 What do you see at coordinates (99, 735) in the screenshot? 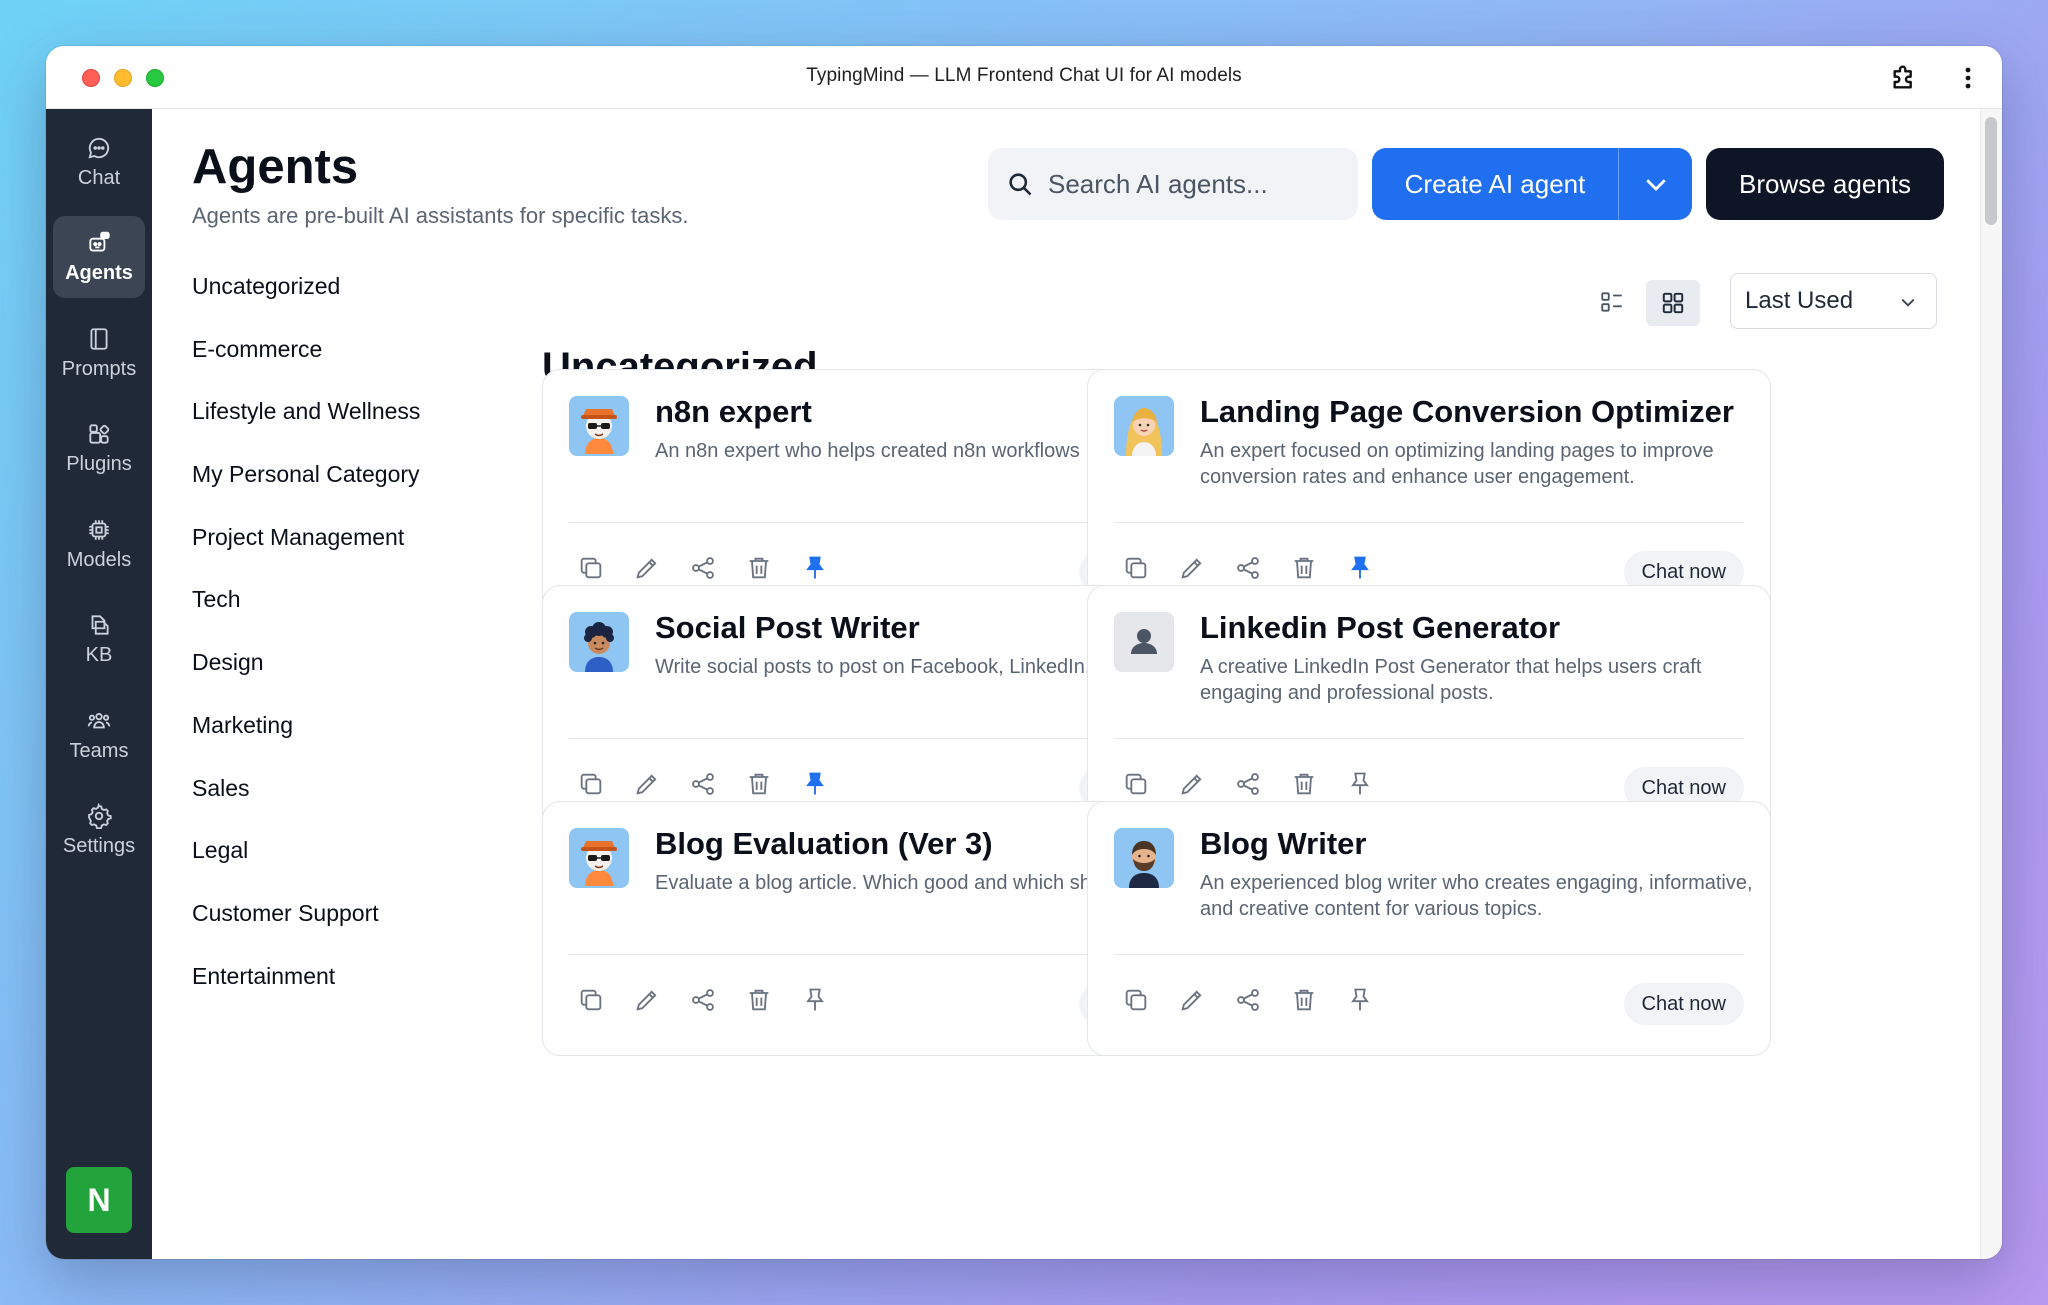
I see `sidebar-item-teams: Teams` at bounding box center [99, 735].